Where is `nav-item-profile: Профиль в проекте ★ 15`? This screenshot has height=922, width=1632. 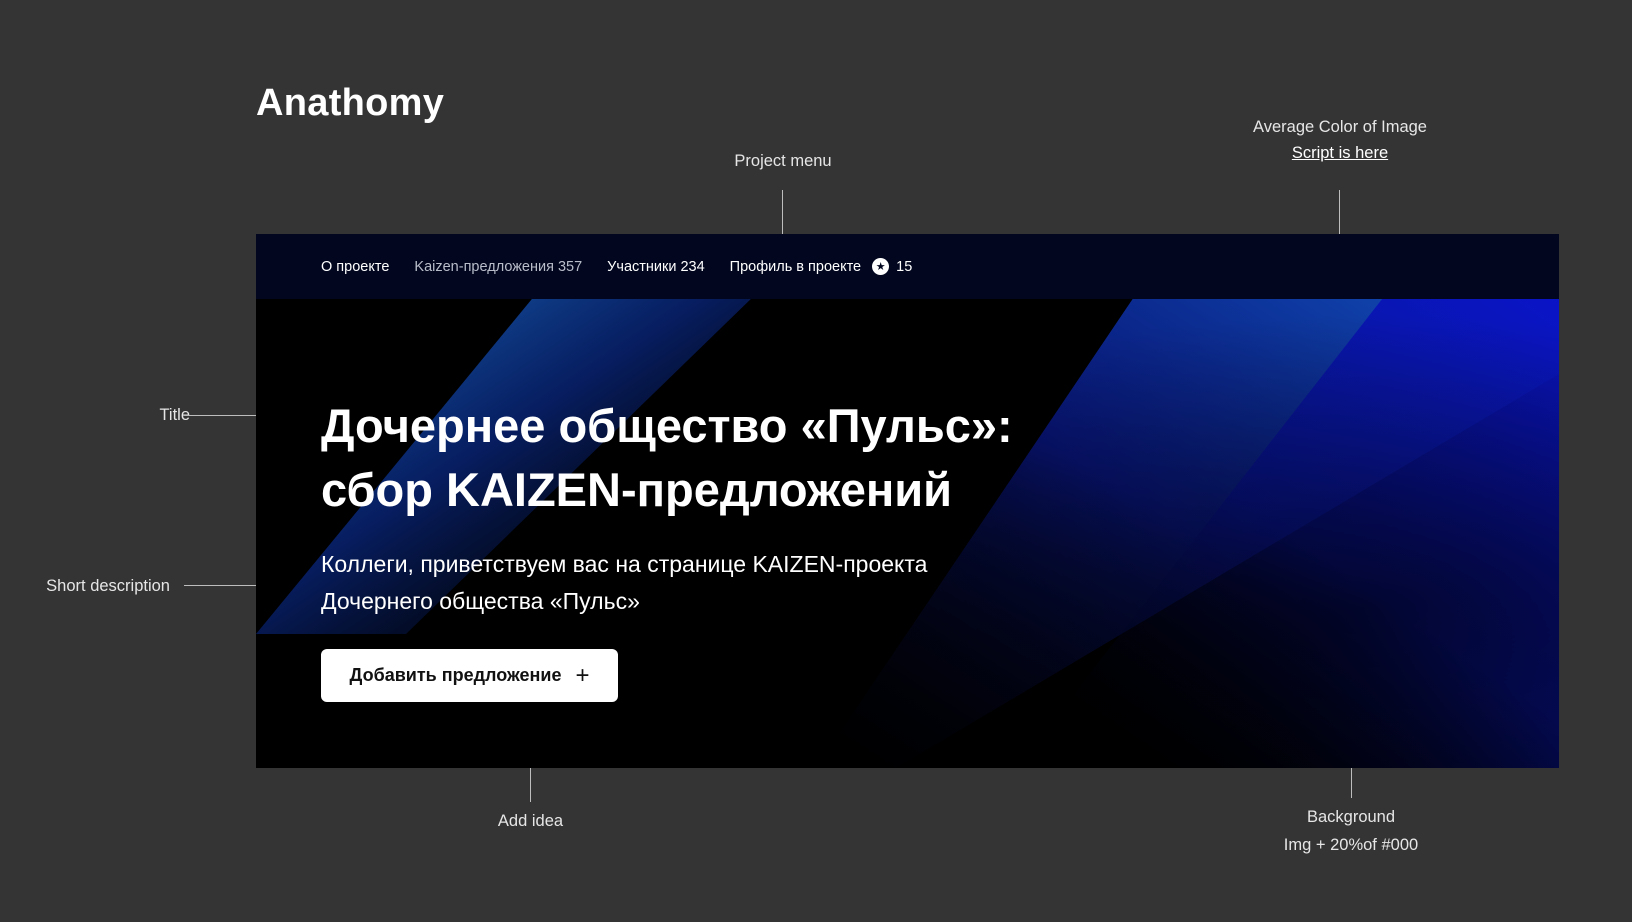
nav-item-profile: Профиль в проекте ★ 15 is located at coordinates (821, 266).